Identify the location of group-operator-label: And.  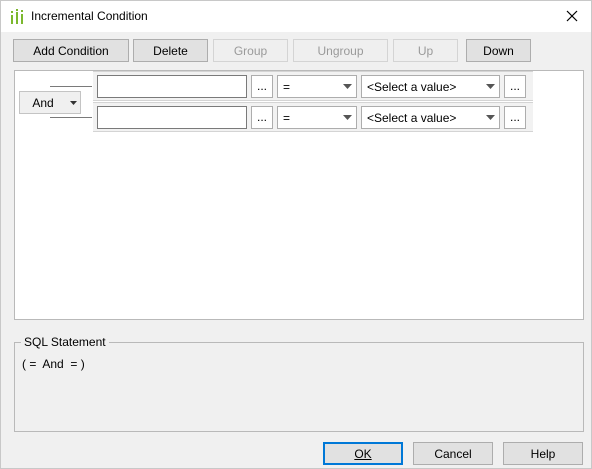
(43, 102).